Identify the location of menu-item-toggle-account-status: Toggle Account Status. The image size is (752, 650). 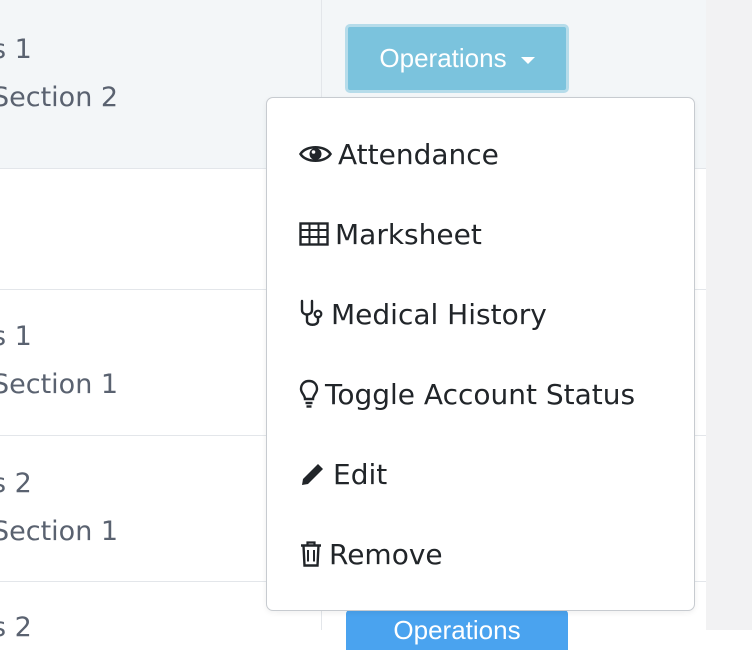
(480, 394).